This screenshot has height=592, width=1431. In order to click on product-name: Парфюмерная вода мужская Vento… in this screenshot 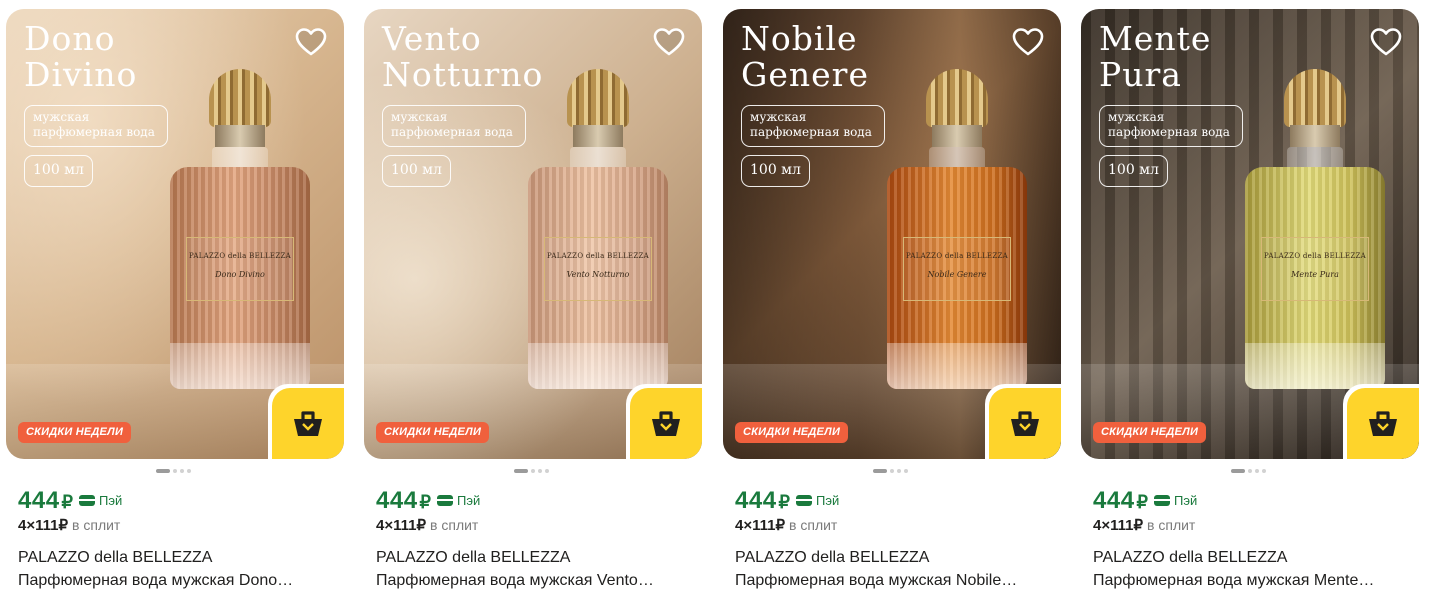, I will do `click(539, 581)`.